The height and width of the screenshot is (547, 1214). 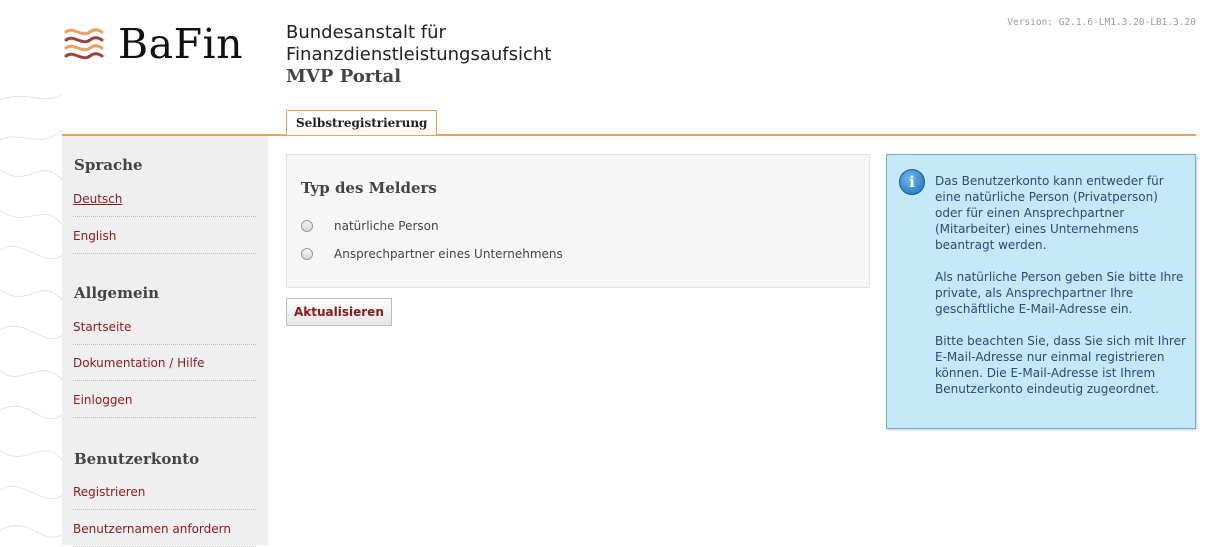 I want to click on institution-line1: Bundesanstalt für, so click(x=366, y=32).